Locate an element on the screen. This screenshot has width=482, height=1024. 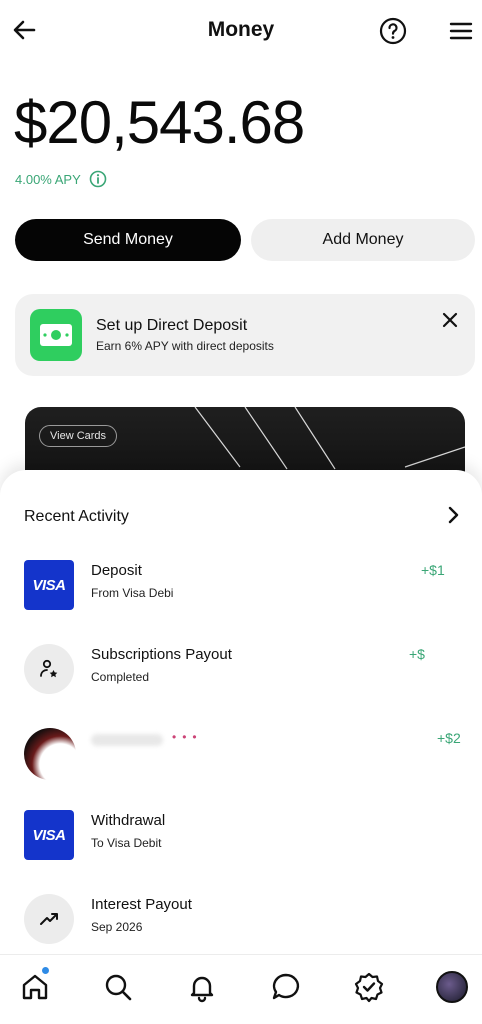
avatar-icon is located at coordinates (50, 754).